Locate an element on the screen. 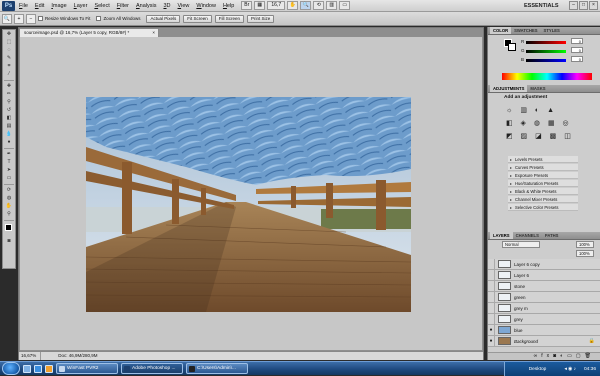  tab-adjustments: ADJUSTMENTS is located at coordinates (509, 88).